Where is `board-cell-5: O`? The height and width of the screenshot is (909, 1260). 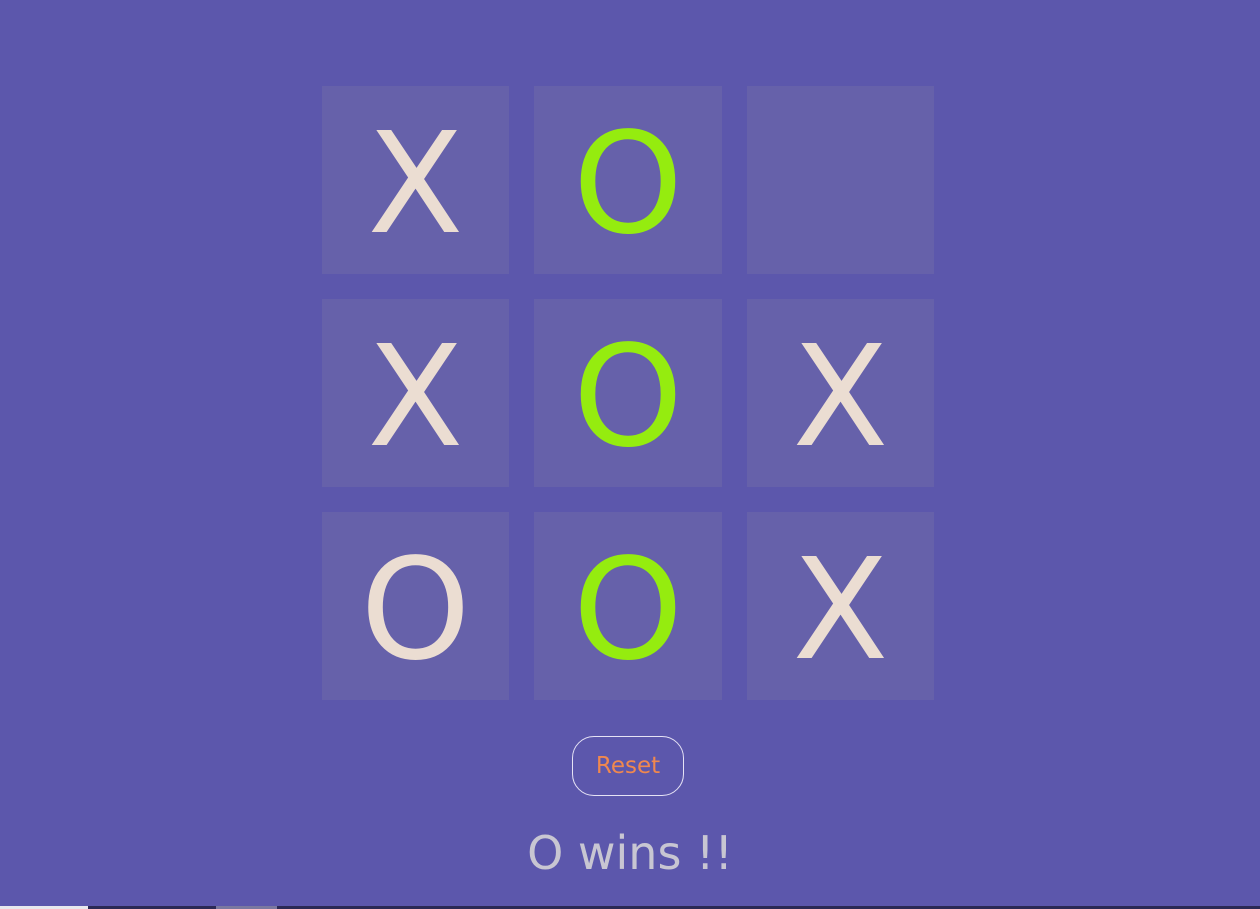 board-cell-5: O is located at coordinates (628, 393).